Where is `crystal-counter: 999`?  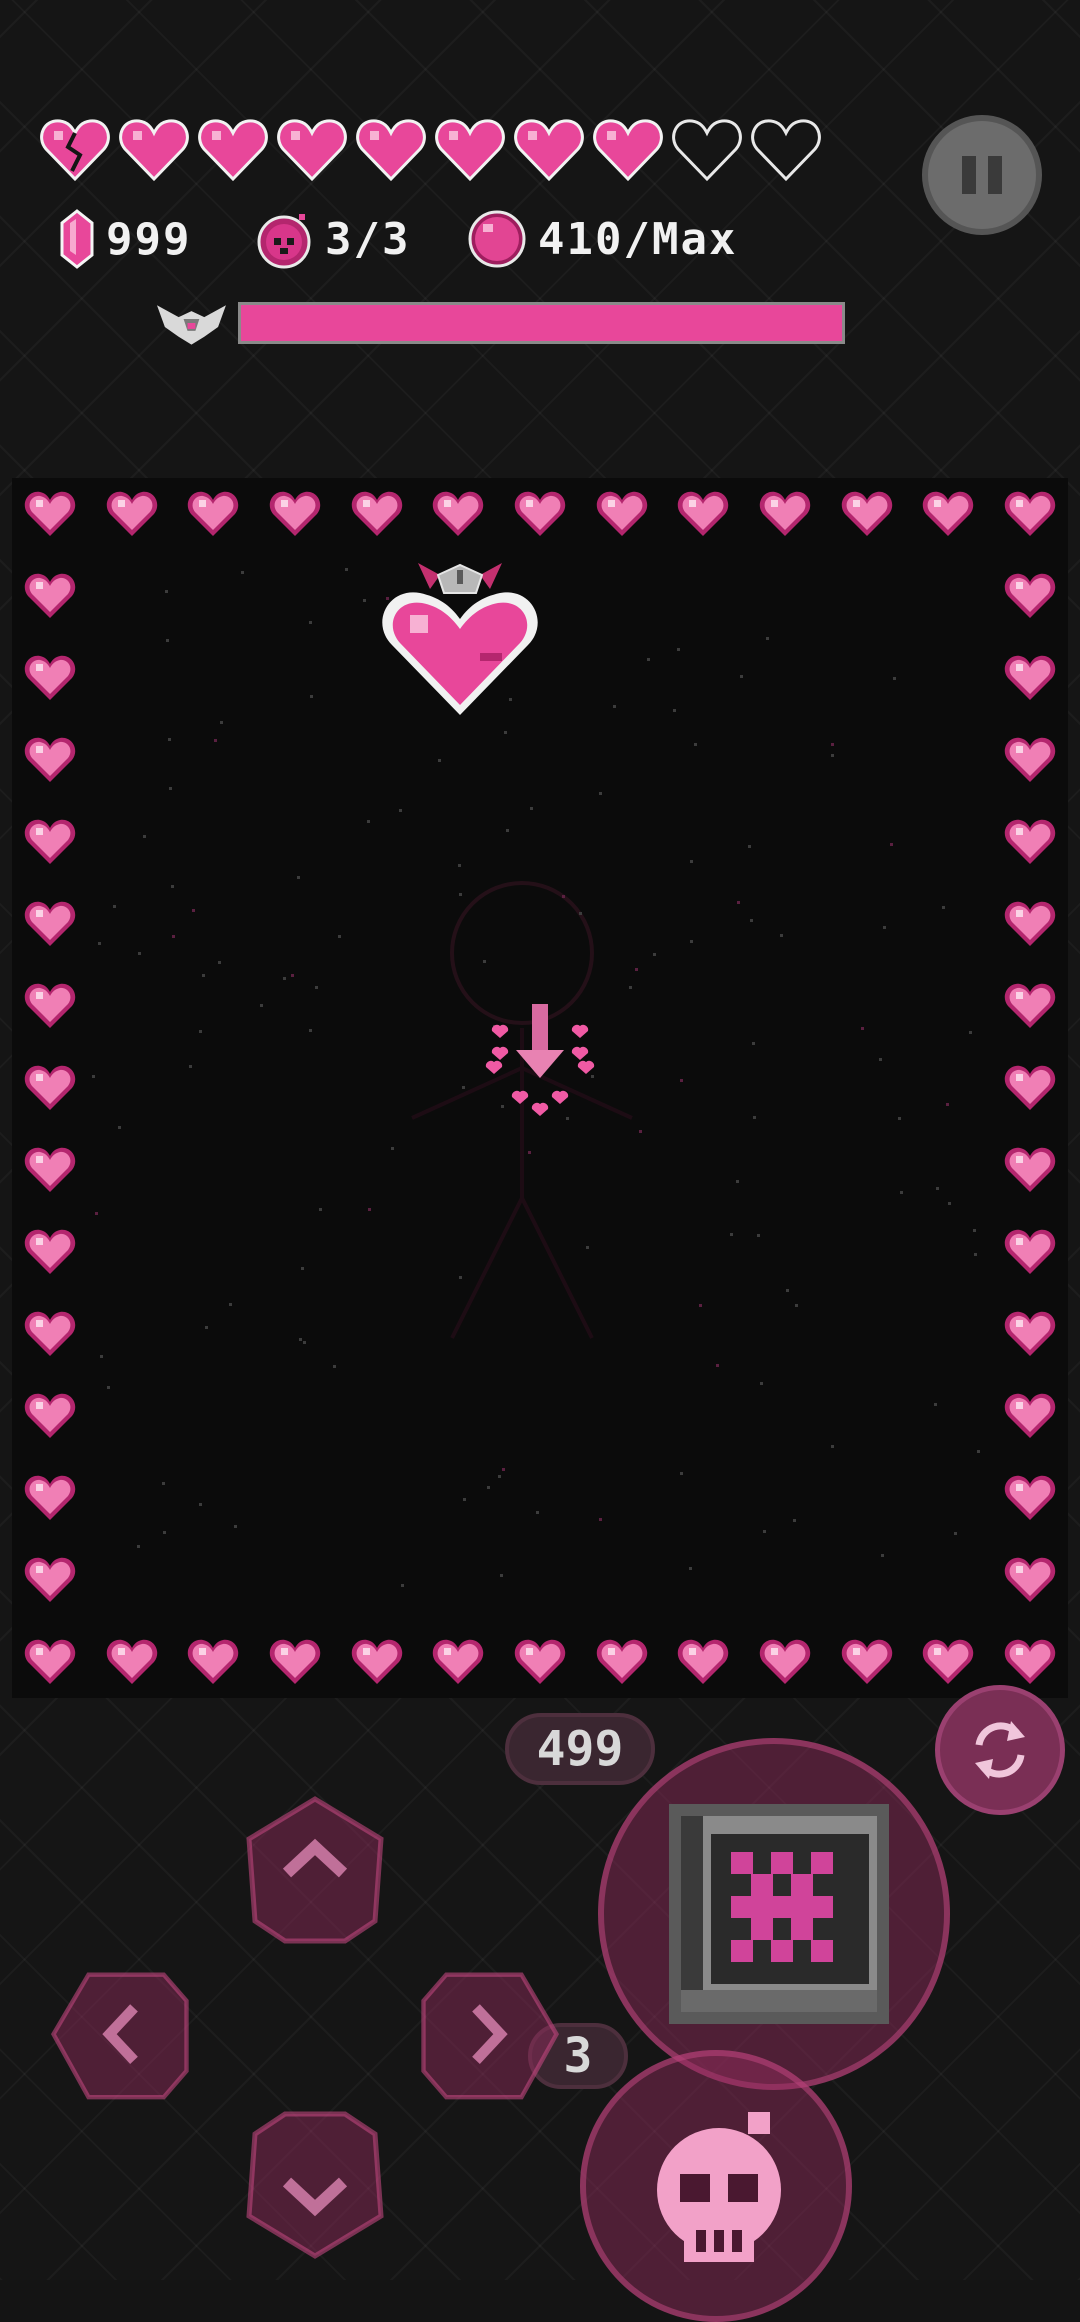 crystal-counter: 999 is located at coordinates (124, 239).